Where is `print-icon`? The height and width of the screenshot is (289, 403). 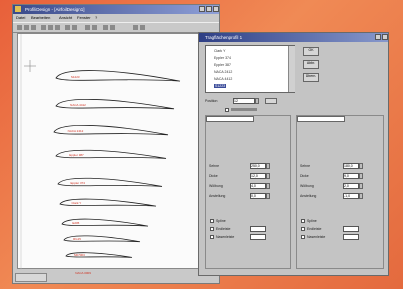
print-icon is located at coordinates (112, 27).